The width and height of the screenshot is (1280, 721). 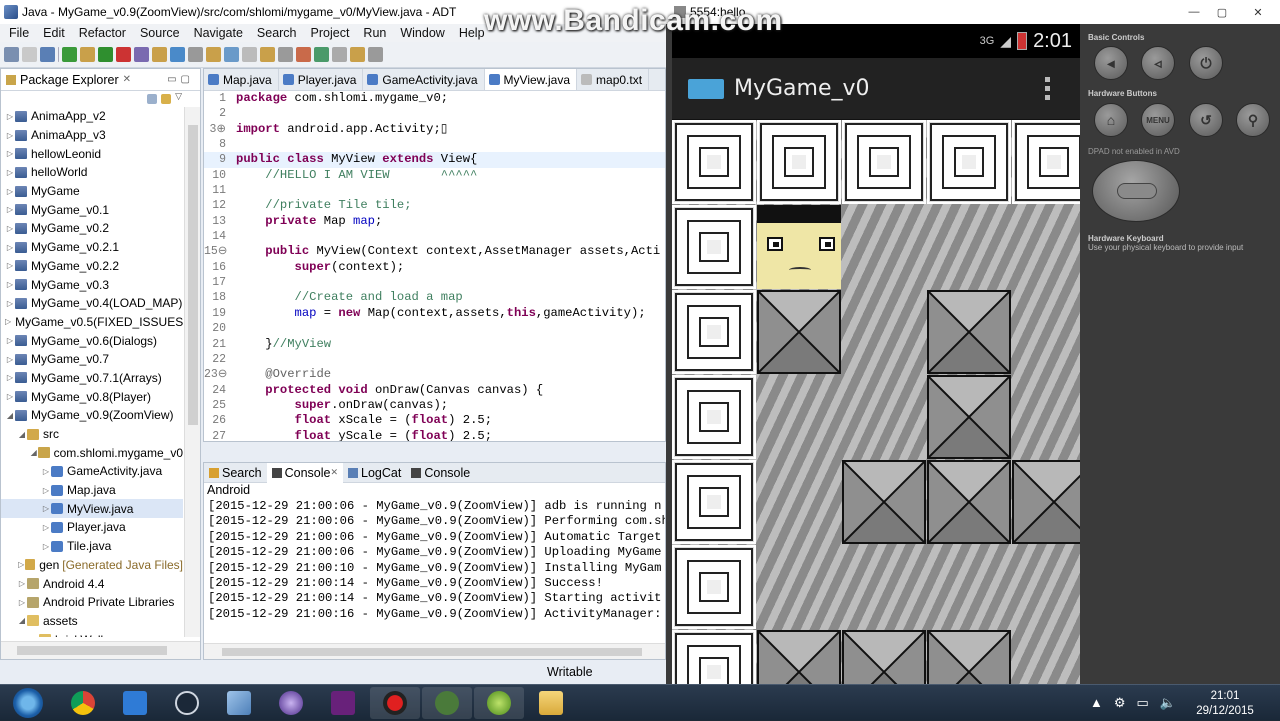 What do you see at coordinates (92, 135) in the screenshot?
I see `tree-item: ▷ AnimaApp_v3` at bounding box center [92, 135].